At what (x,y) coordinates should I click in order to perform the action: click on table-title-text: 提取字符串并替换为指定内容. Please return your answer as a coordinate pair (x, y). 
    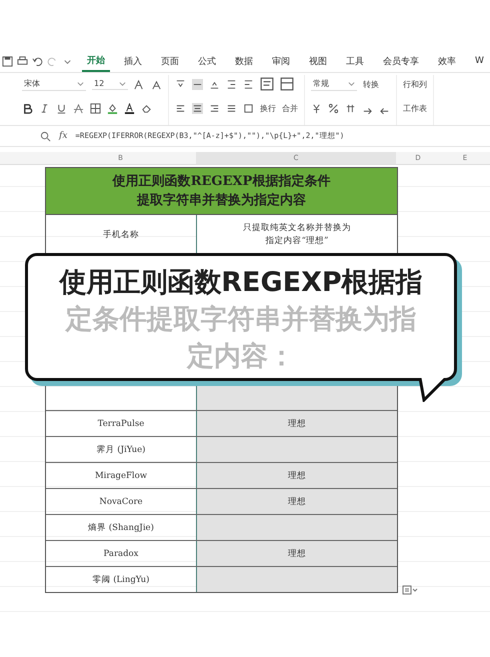
    Looking at the image, I should click on (221, 201).